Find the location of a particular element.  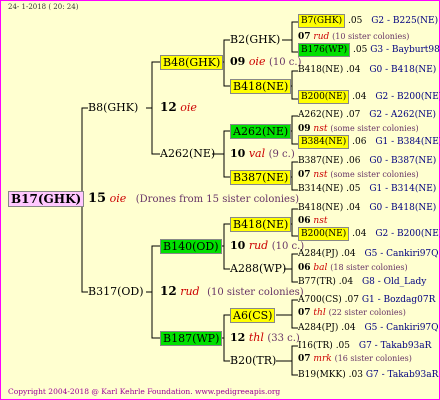

b7-ref: G2 - B225(NE) is located at coordinates (405, 21).